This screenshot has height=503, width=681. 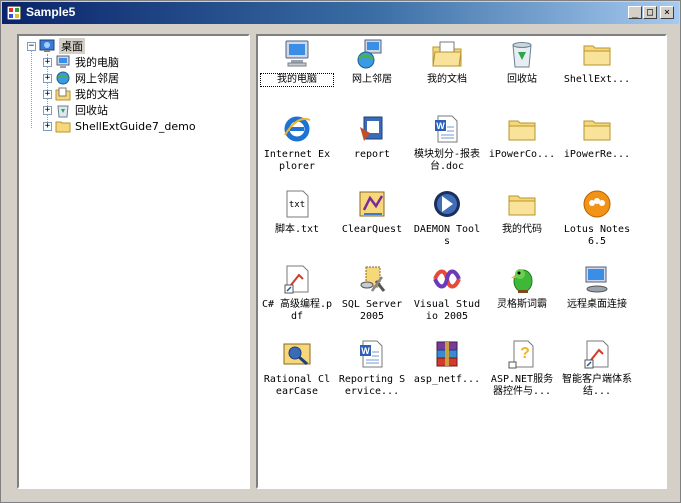 What do you see at coordinates (81, 62) in the screenshot?
I see `tree-node-my-computer: + 我的电脑` at bounding box center [81, 62].